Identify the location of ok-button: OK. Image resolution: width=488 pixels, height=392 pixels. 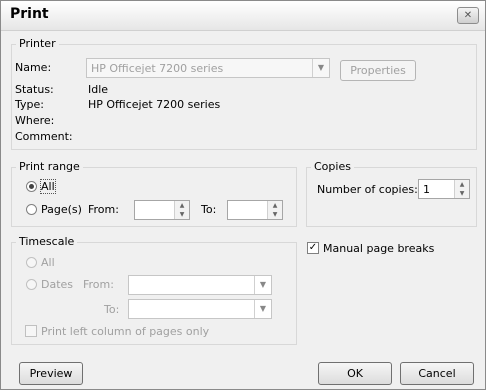
(355, 373).